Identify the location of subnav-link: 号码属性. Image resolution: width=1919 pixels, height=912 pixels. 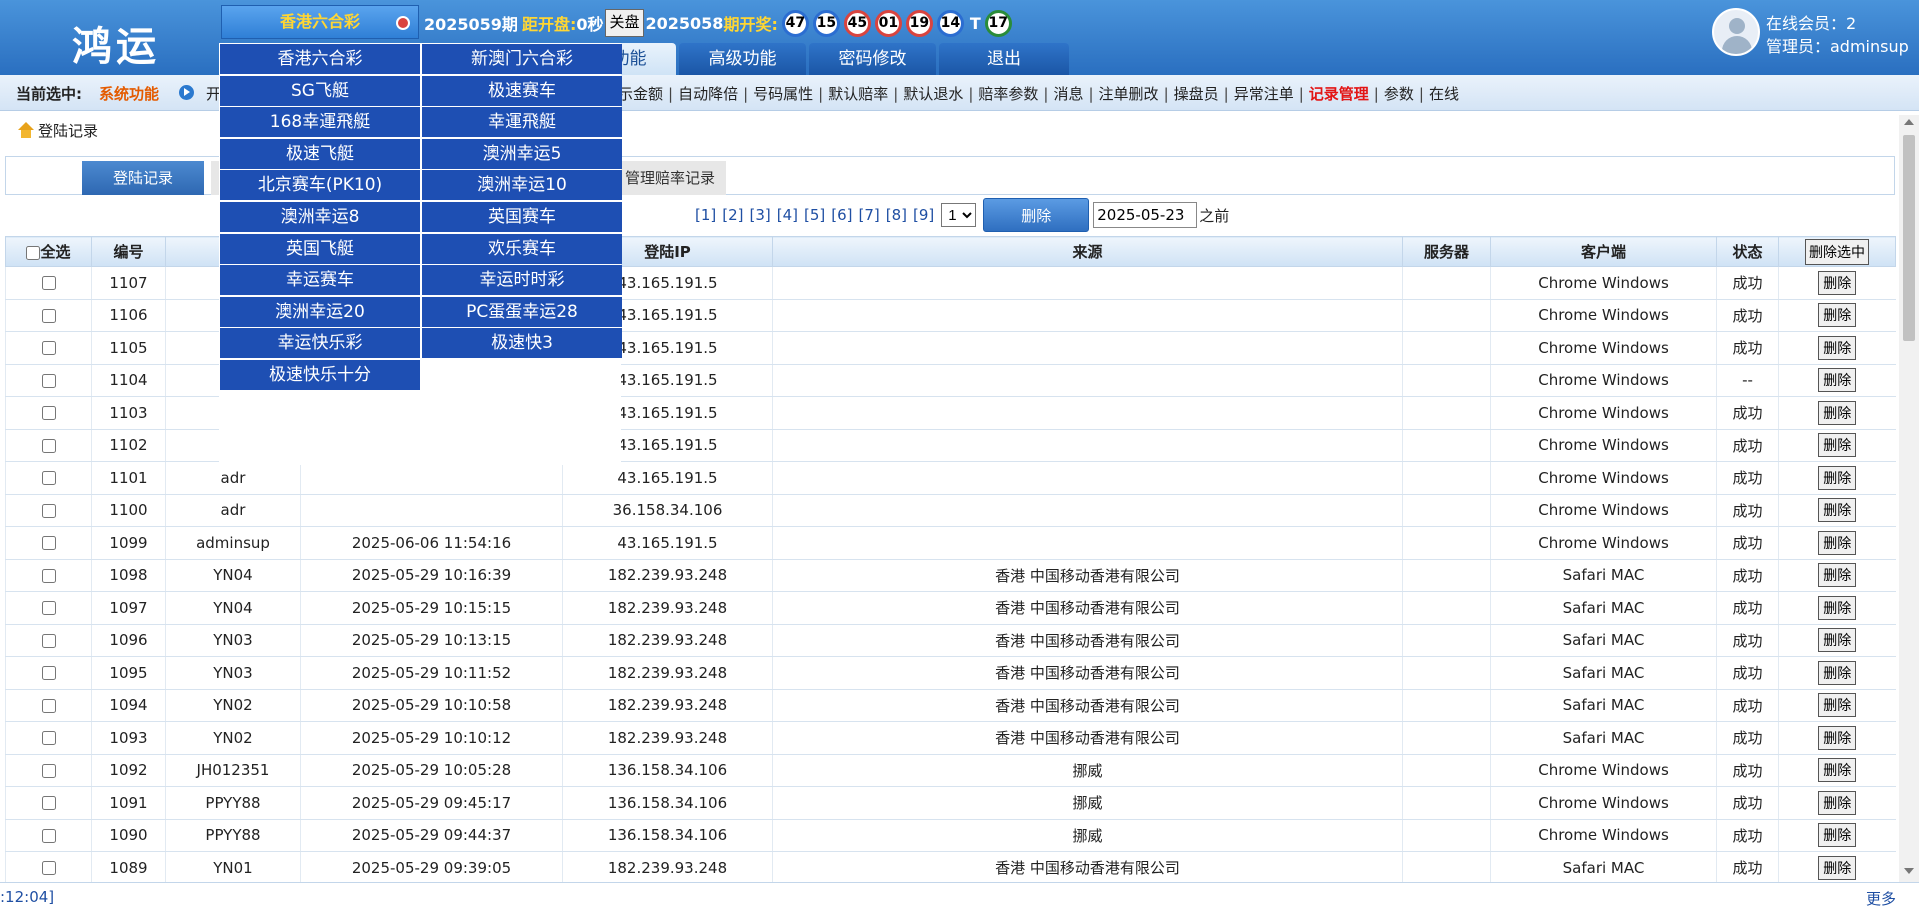
(783, 94).